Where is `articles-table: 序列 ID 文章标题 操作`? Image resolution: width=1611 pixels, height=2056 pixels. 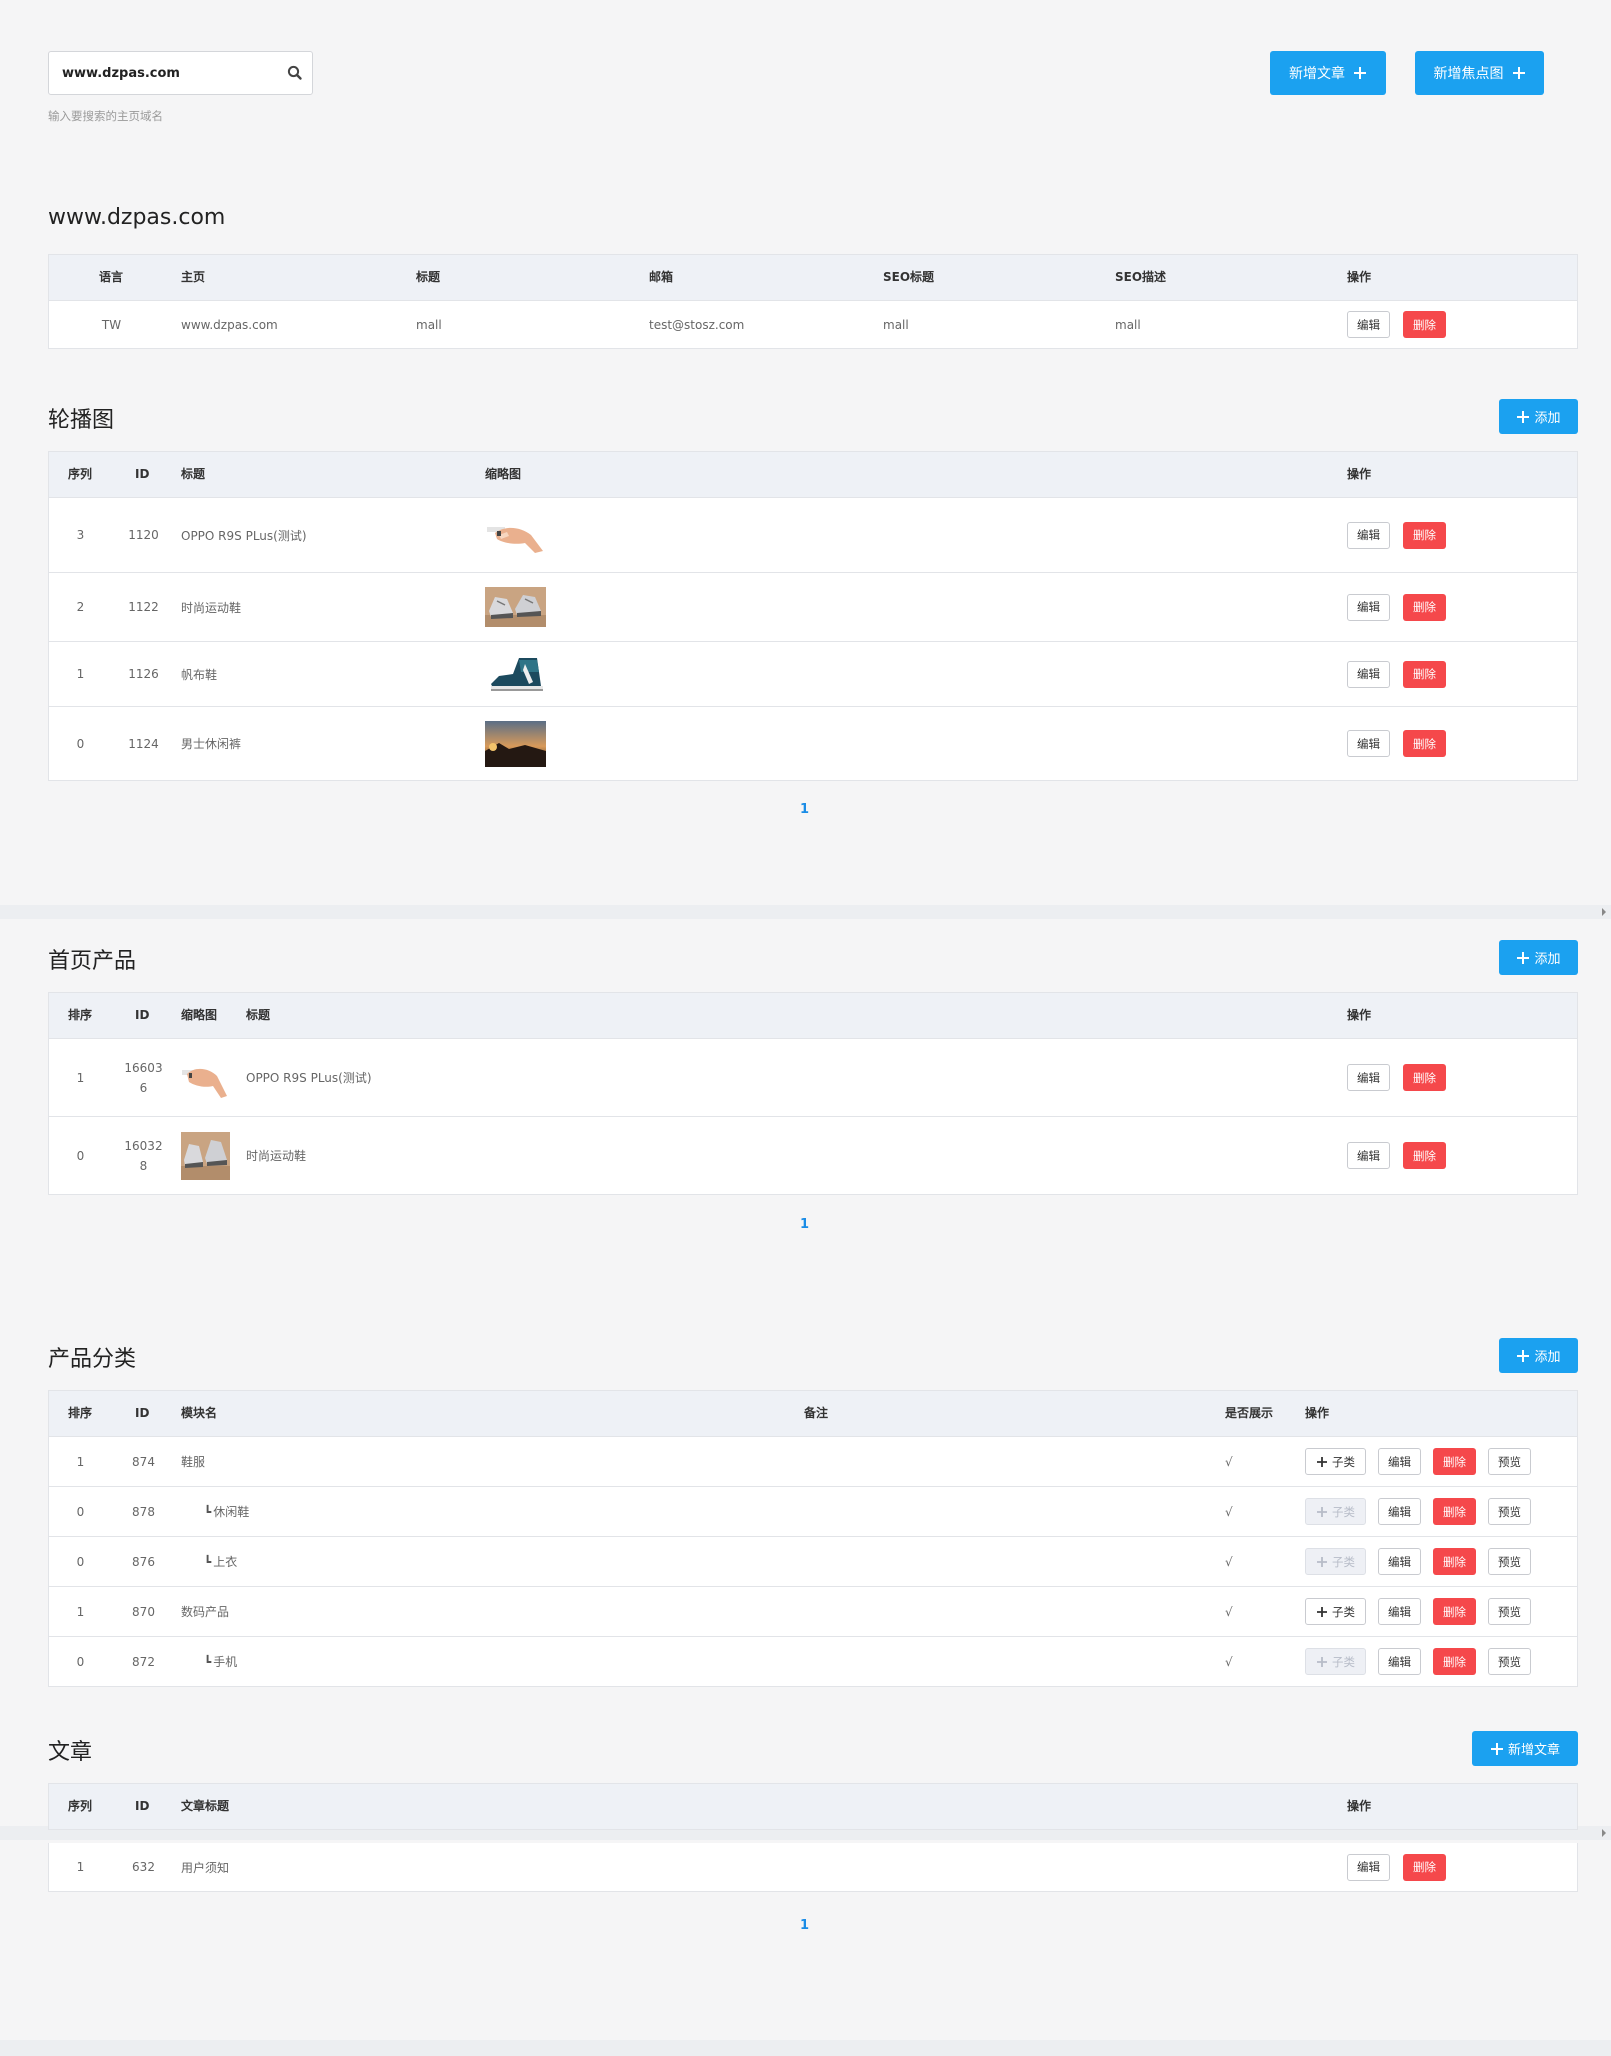 articles-table: 序列 ID 文章标题 操作 is located at coordinates (813, 1806).